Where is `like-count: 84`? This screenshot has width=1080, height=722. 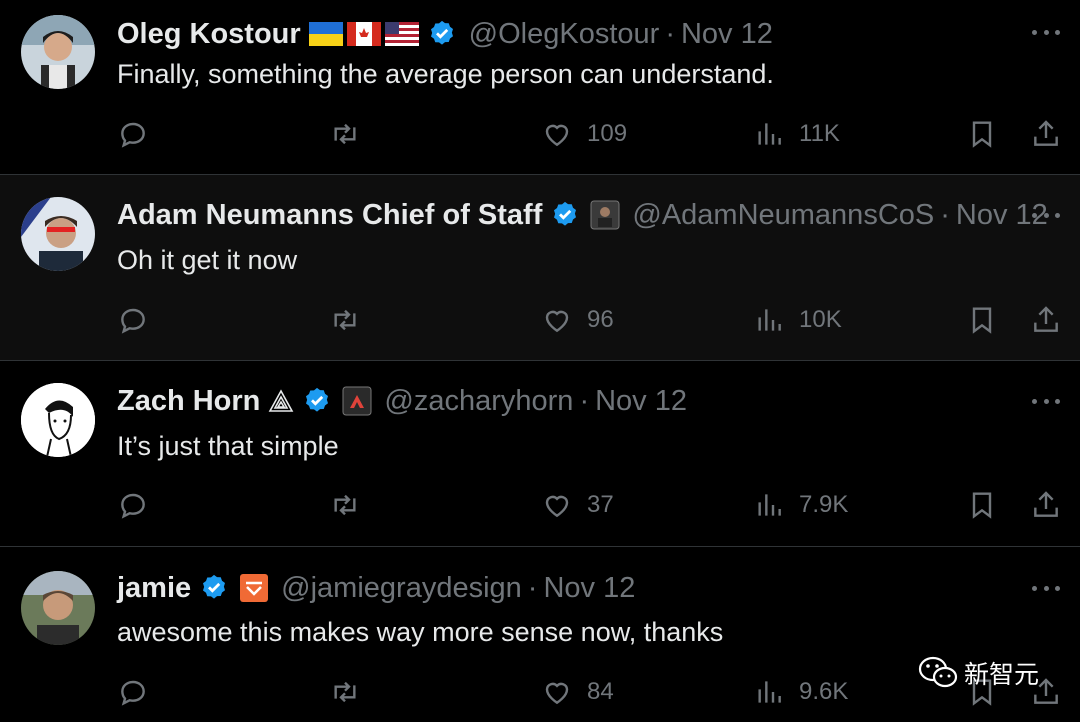
like-count: 84 is located at coordinates (600, 691).